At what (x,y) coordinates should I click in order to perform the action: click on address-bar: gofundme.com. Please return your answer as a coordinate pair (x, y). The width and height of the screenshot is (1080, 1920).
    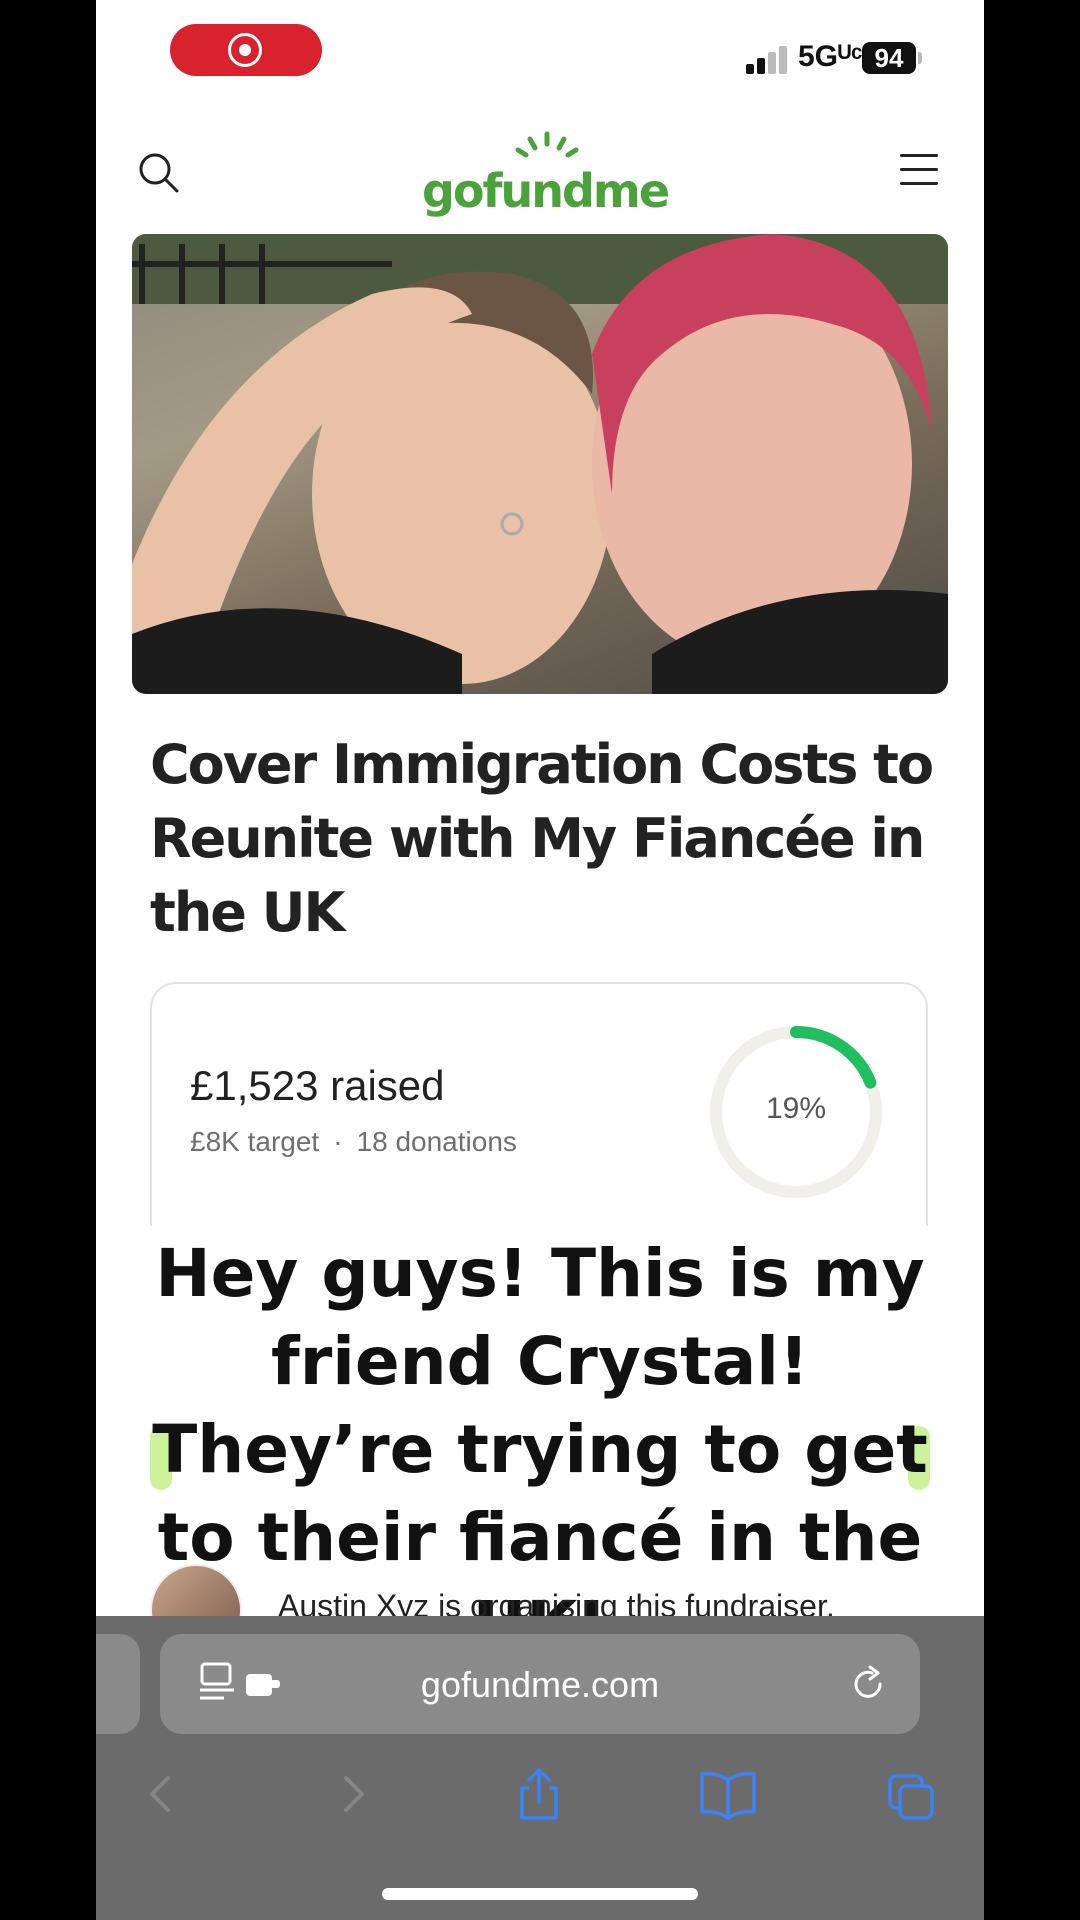
    Looking at the image, I should click on (540, 1684).